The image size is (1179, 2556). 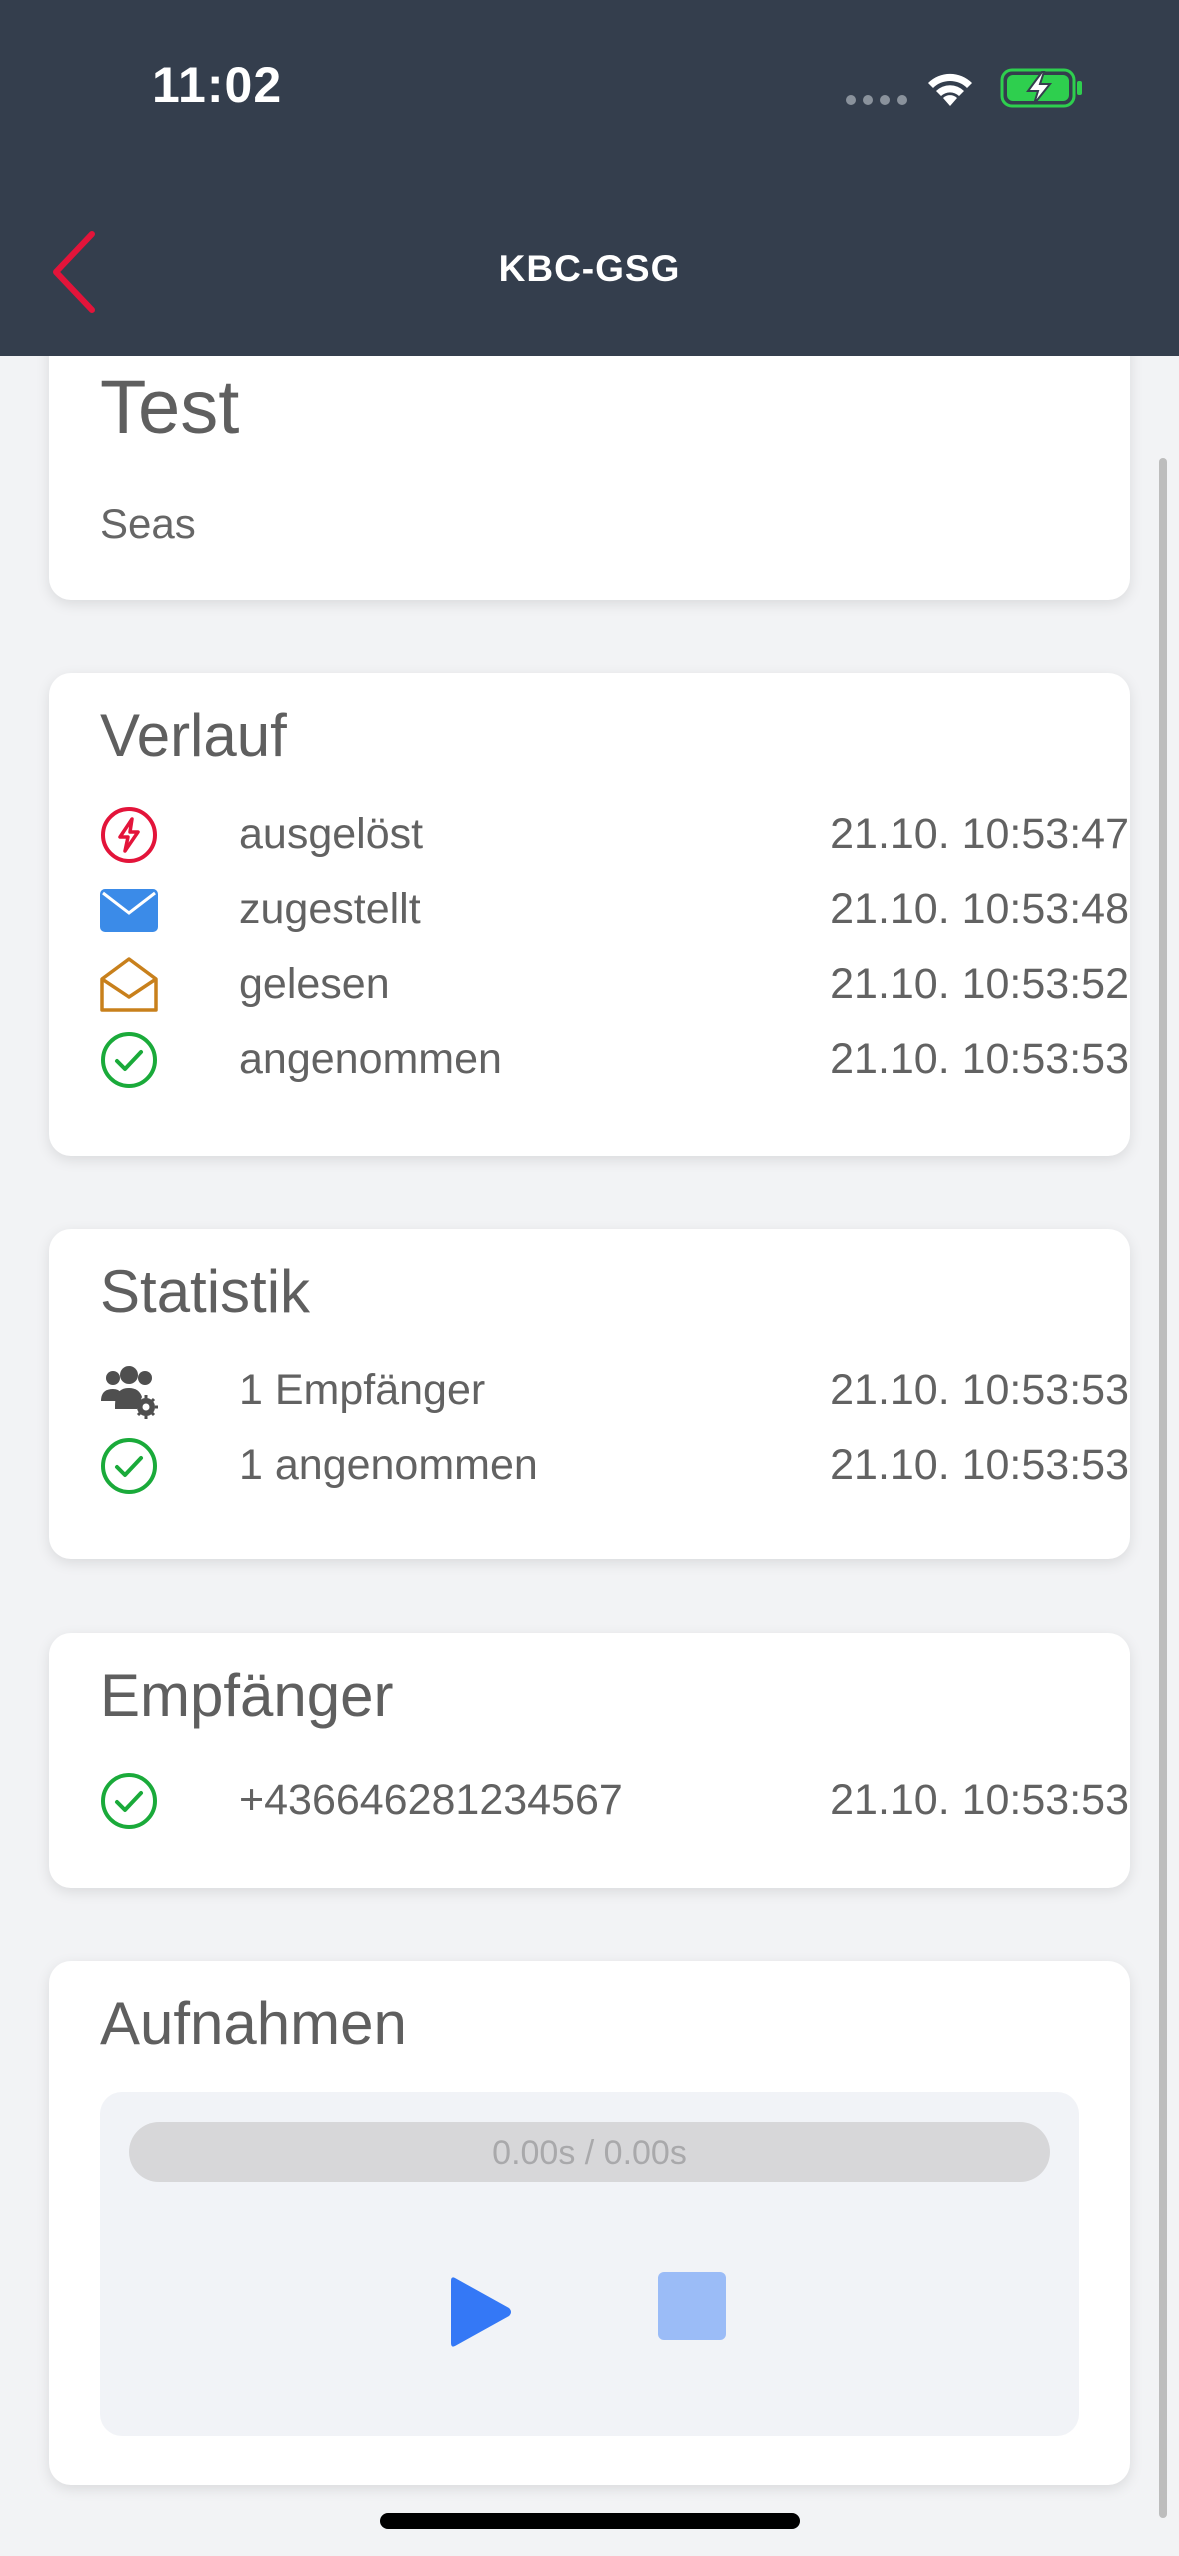 What do you see at coordinates (247, 1695) in the screenshot?
I see `recipients-title: Empfänger` at bounding box center [247, 1695].